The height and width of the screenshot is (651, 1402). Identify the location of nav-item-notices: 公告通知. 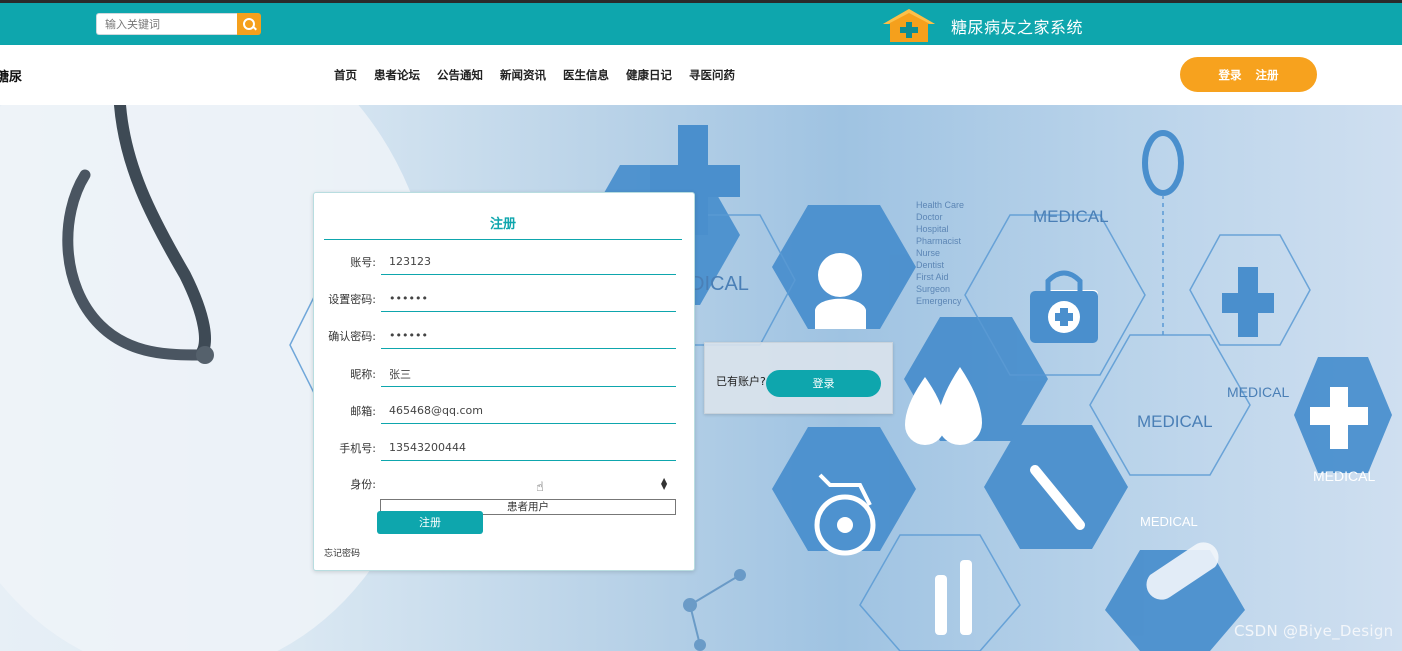
(460, 75).